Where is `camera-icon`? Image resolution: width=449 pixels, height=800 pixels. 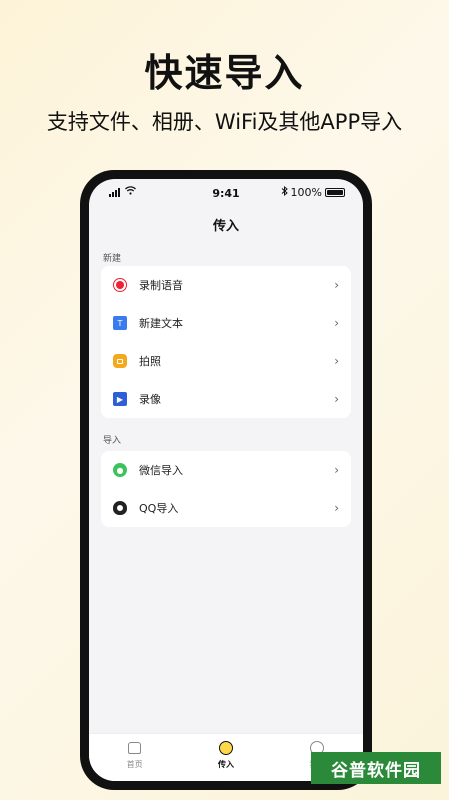
camera-icon is located at coordinates (120, 361).